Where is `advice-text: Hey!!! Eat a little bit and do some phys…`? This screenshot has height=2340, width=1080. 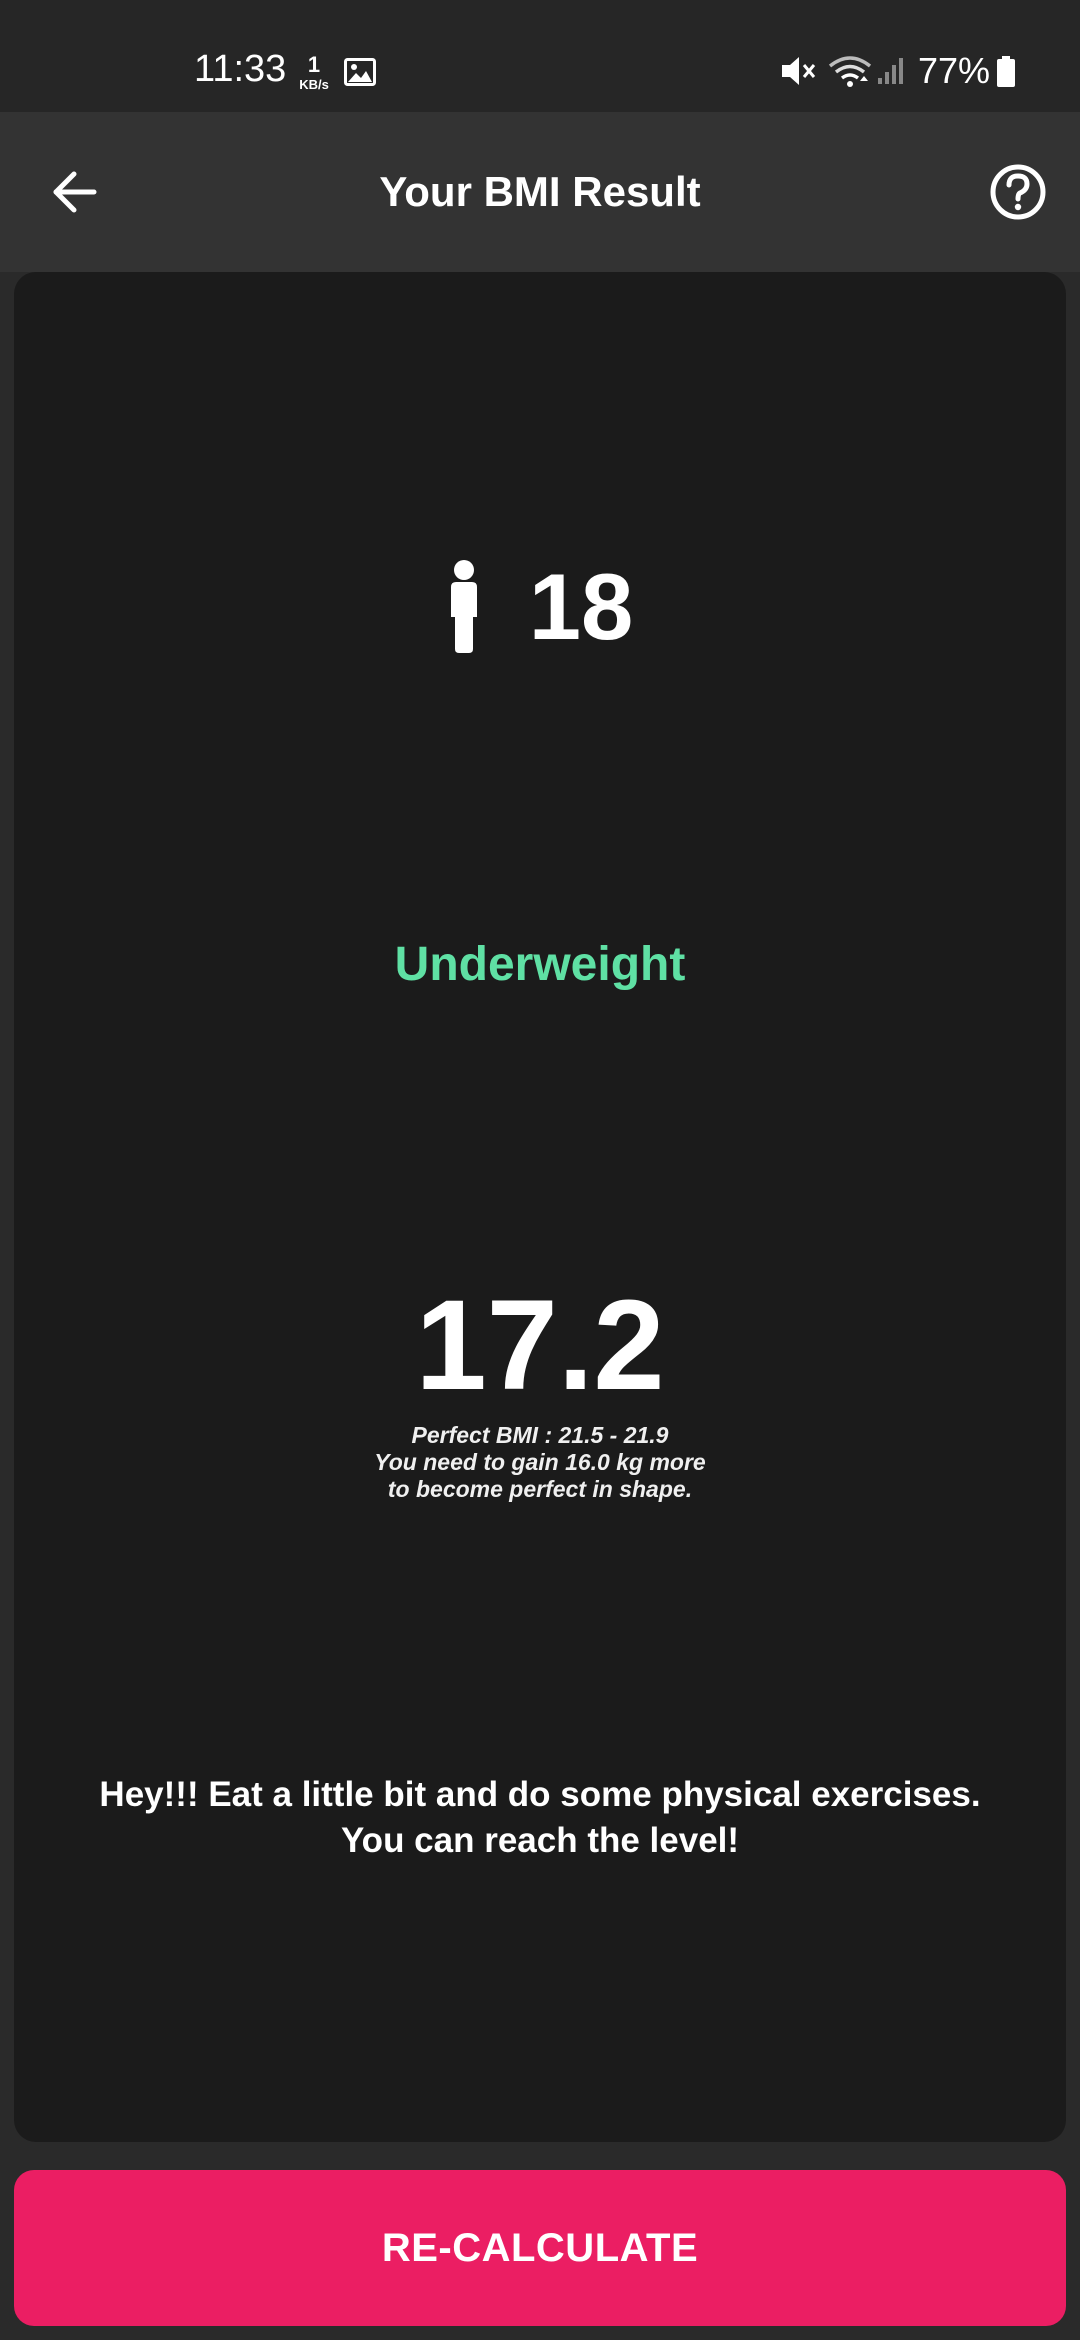
advice-text: Hey!!! Eat a little bit and do some phys… is located at coordinates (540, 1818).